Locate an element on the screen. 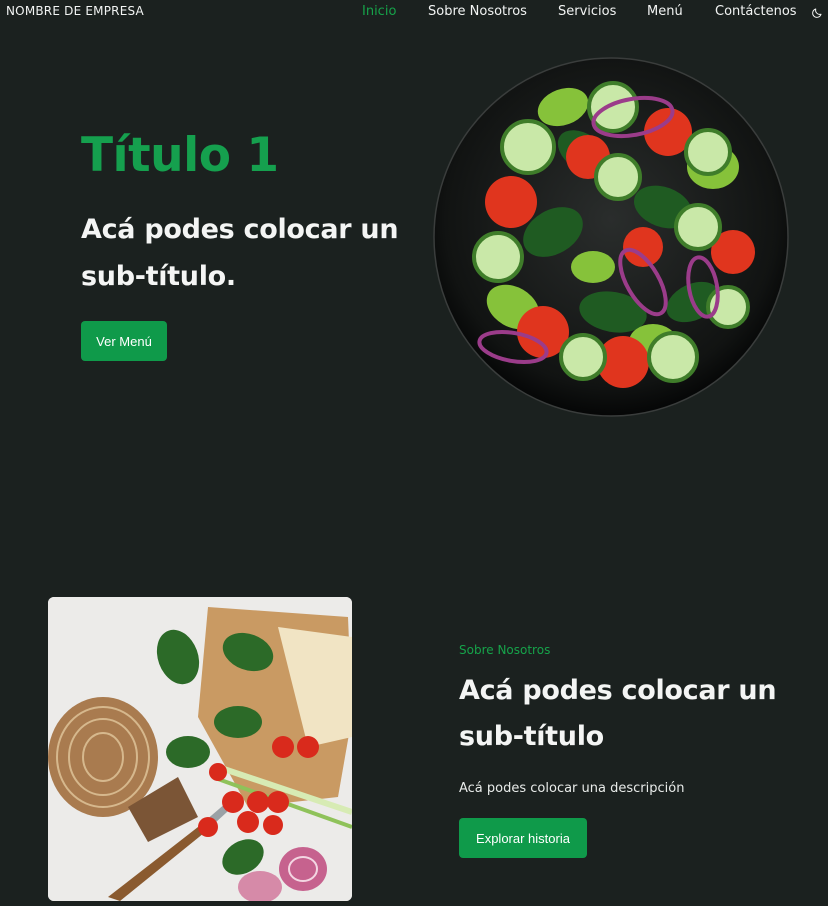 Image resolution: width=828 pixels, height=906 pixels. hero-subtitle: Acá podes colocar un sub-título. is located at coordinates (240, 253).